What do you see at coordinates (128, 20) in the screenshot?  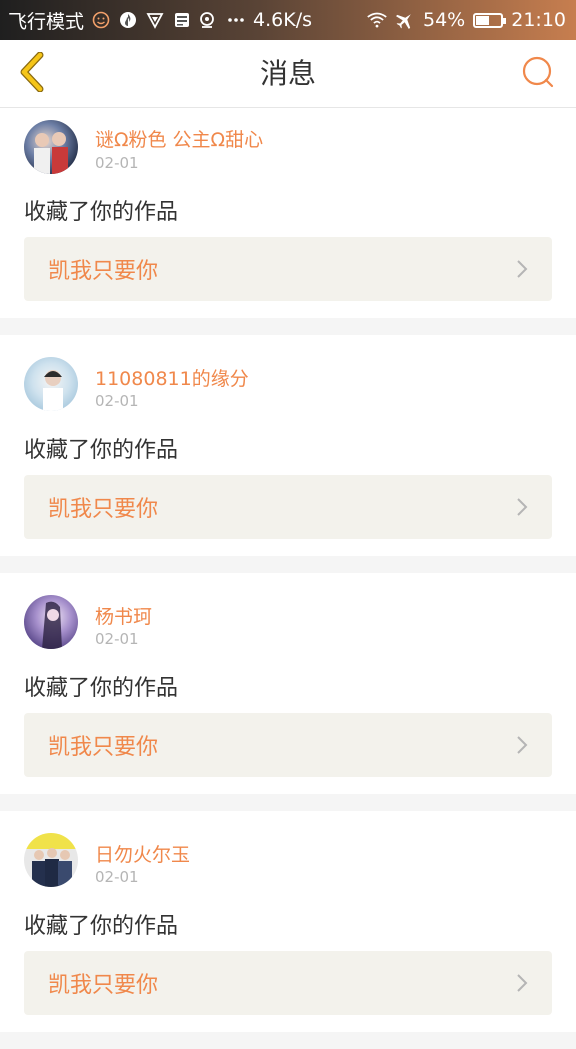 I see `fire-icon` at bounding box center [128, 20].